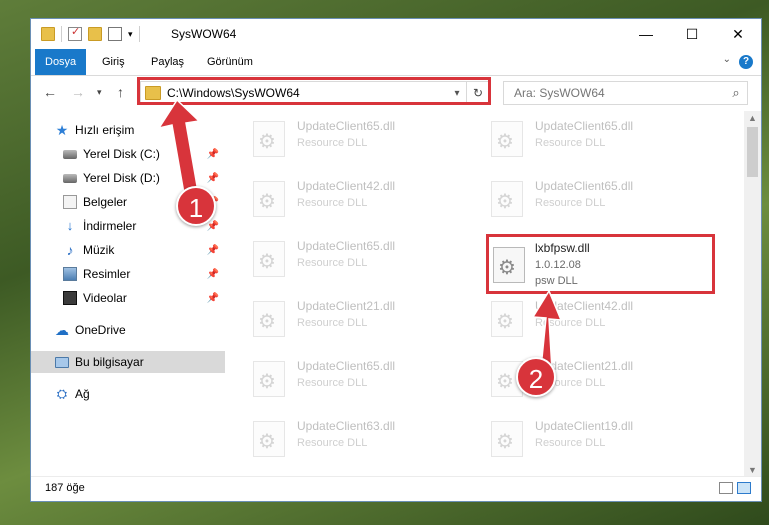  What do you see at coordinates (61, 62) in the screenshot?
I see `tab-file: Dosya` at bounding box center [61, 62].